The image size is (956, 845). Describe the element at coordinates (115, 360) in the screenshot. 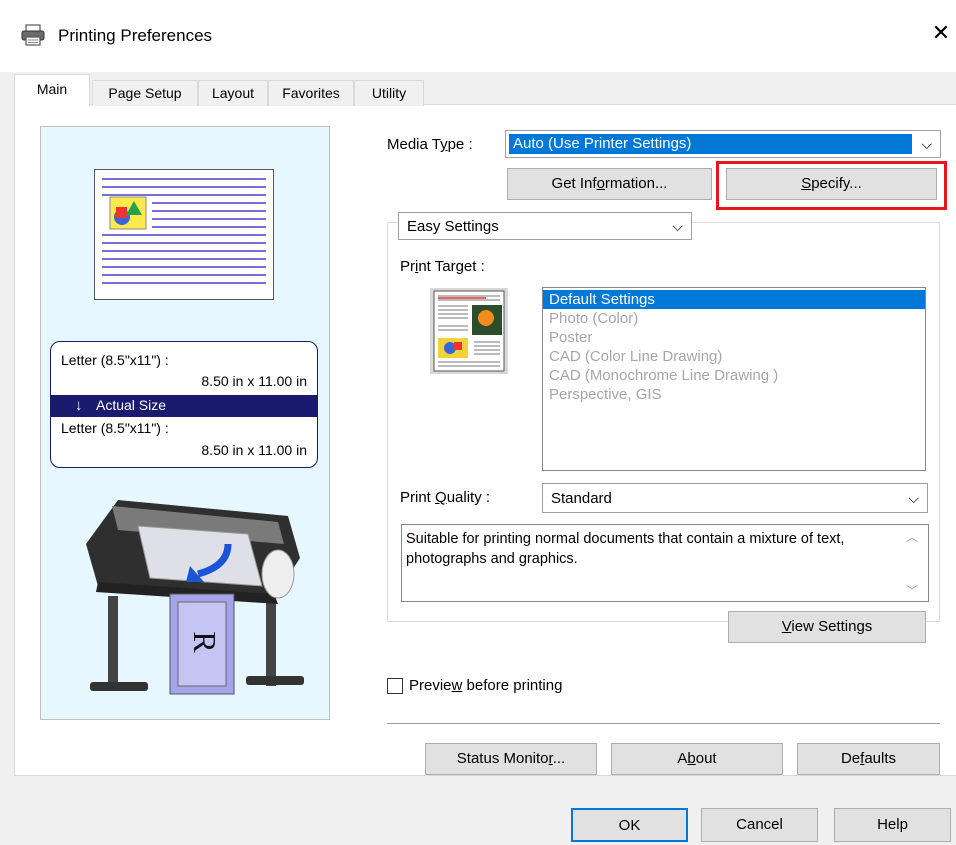

I see `input-paper-label: Letter (8.5"x11") :` at that location.